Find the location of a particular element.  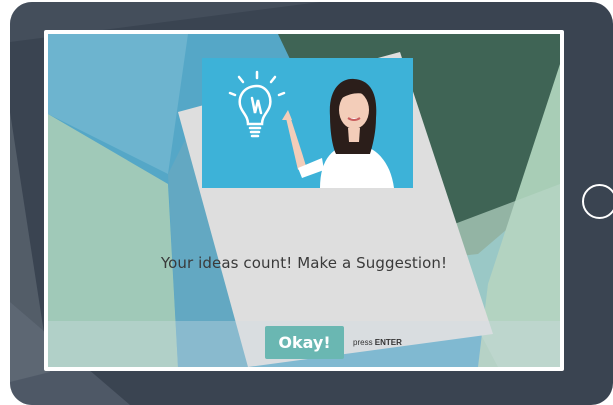

okay-button: Okay! is located at coordinates (304, 342).